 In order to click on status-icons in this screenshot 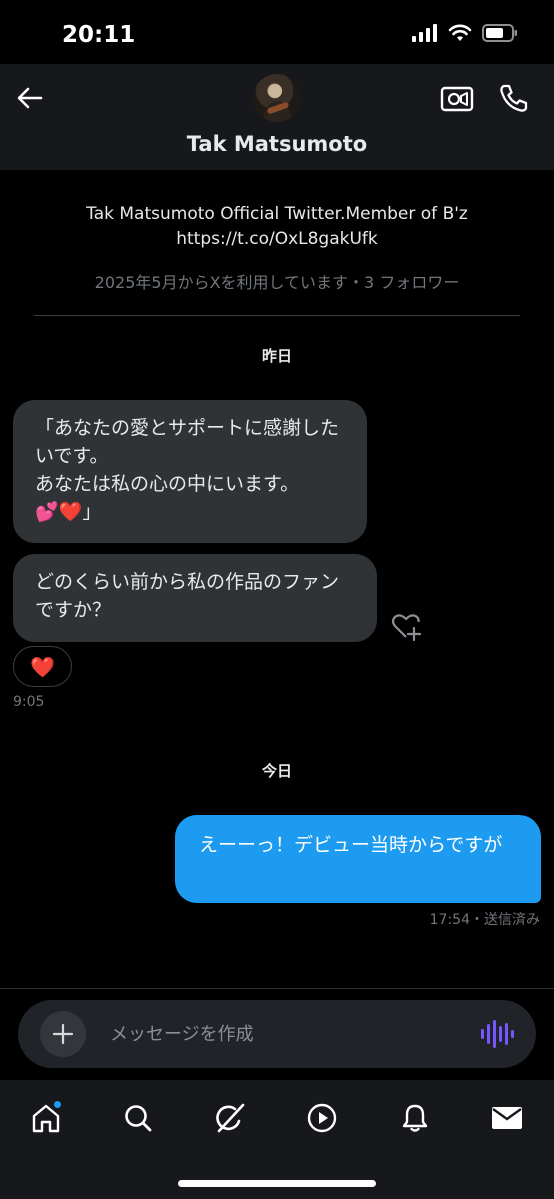, I will do `click(465, 33)`.